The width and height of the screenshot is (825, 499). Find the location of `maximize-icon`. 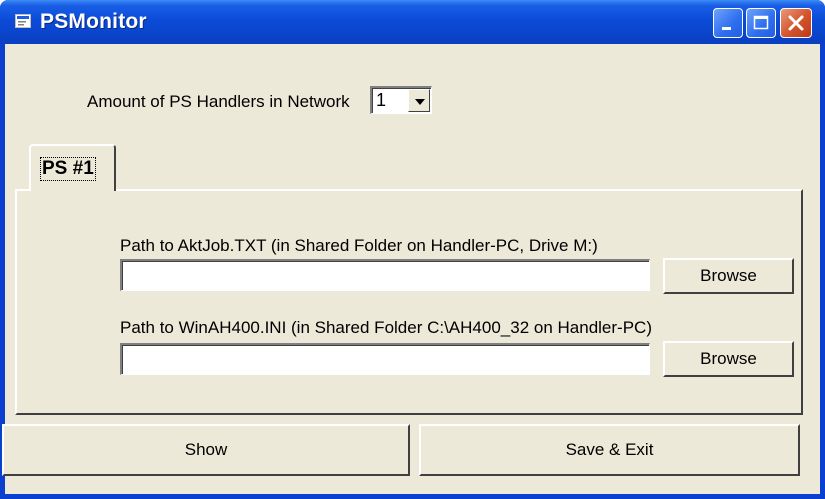

maximize-icon is located at coordinates (761, 22).